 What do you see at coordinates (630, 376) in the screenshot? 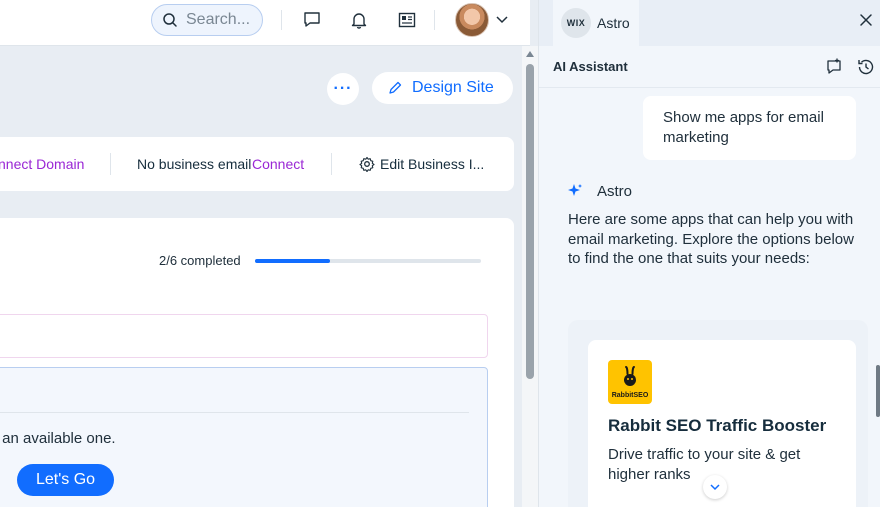
I see `rabbit-icon` at bounding box center [630, 376].